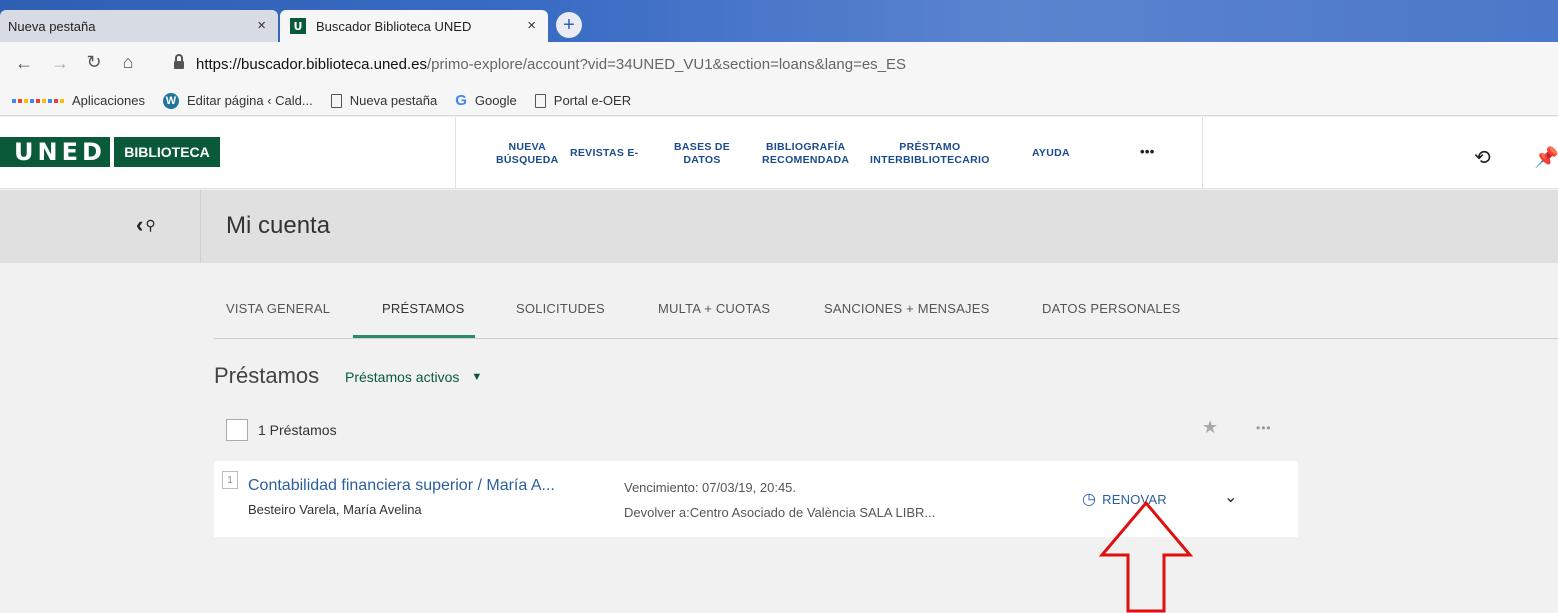  What do you see at coordinates (237, 430) in the screenshot?
I see `select-all-checkbox` at bounding box center [237, 430].